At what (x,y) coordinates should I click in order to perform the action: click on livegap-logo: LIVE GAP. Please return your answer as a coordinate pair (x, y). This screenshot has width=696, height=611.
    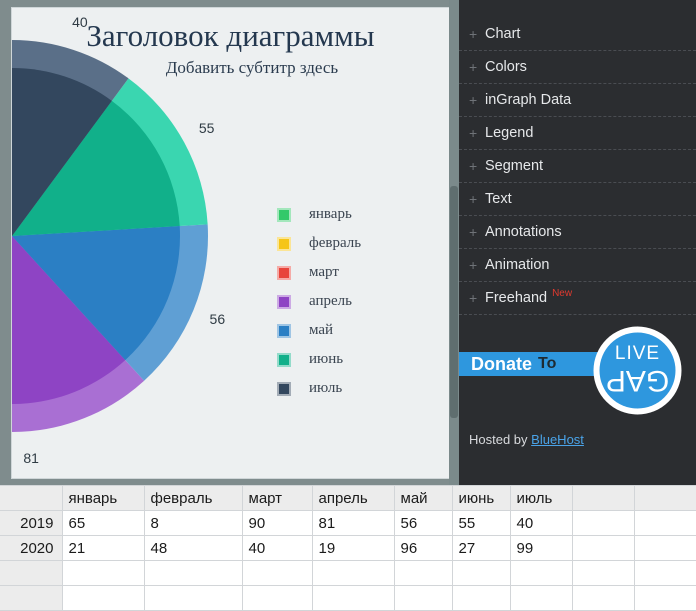
    Looking at the image, I should click on (637, 370).